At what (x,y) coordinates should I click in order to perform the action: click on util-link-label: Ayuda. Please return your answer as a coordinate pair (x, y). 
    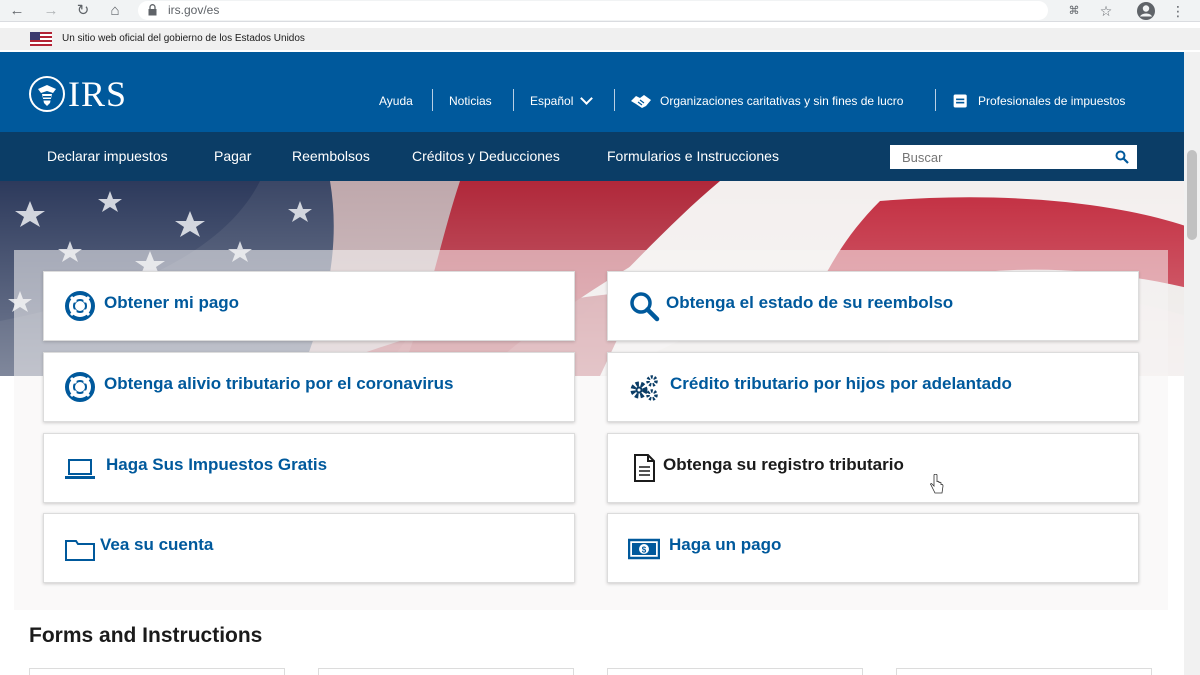
    Looking at the image, I should click on (396, 101).